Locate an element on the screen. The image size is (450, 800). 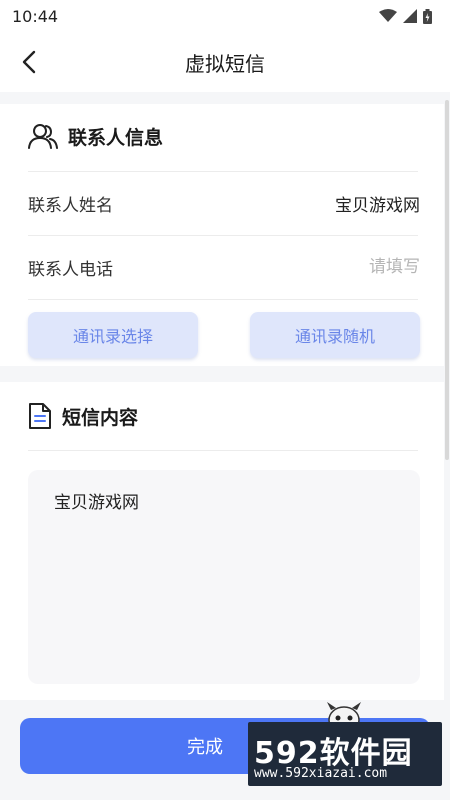
signal-icon is located at coordinates (410, 16).